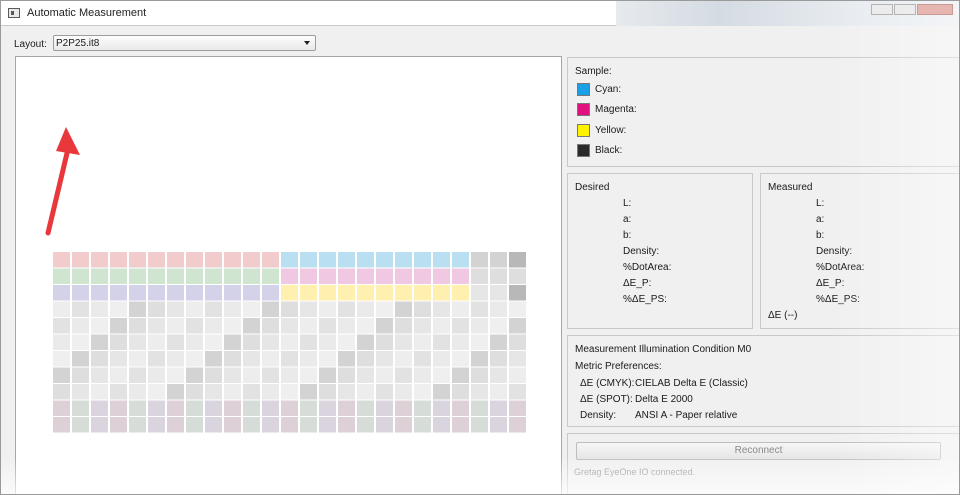  I want to click on metric-preferences-title: Metric Preferences:, so click(618, 366).